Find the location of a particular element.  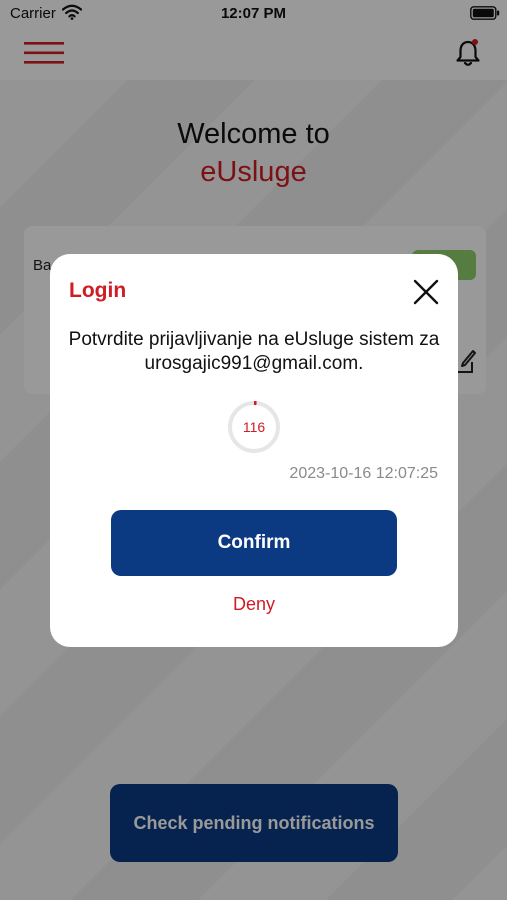

request-timestamp: 2023-10-16 12:07:25 is located at coordinates (363, 473).